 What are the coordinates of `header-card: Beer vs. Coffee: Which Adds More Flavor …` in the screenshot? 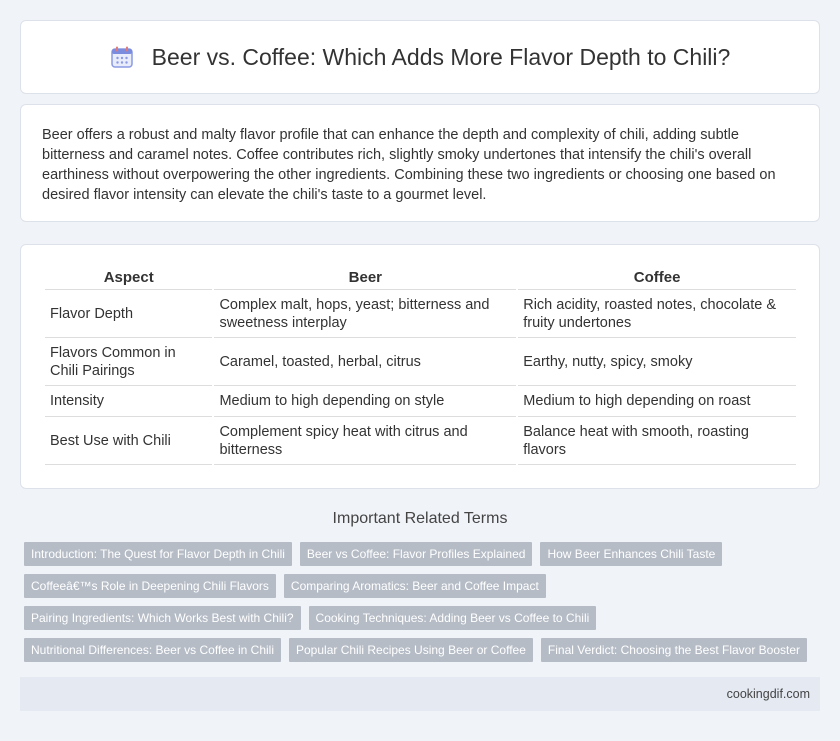 It's located at (420, 57).